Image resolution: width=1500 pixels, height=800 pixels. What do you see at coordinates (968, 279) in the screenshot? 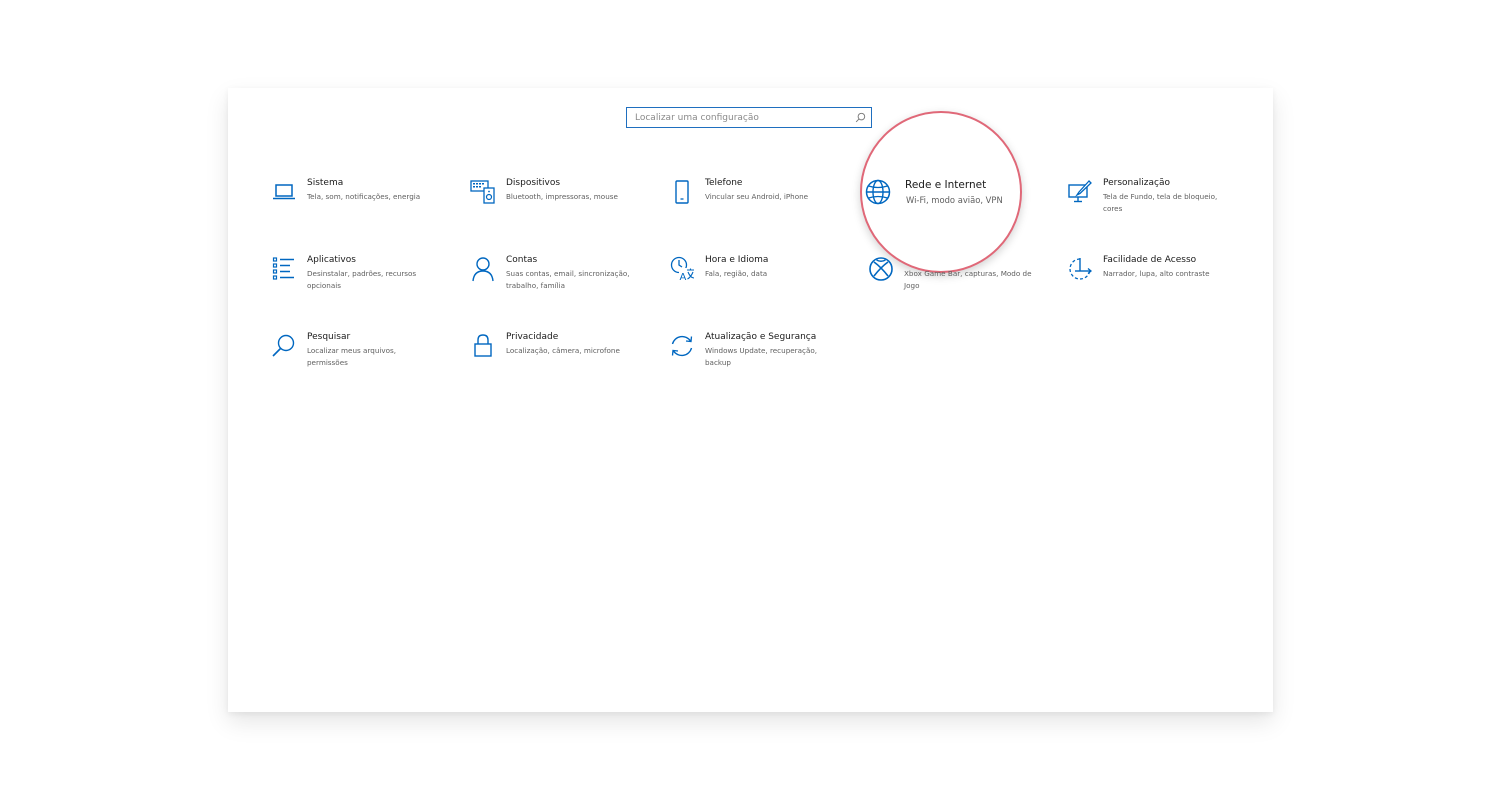
I see `category-description: Xbox Game Bar, capturas, Modo de Jogo` at bounding box center [968, 279].